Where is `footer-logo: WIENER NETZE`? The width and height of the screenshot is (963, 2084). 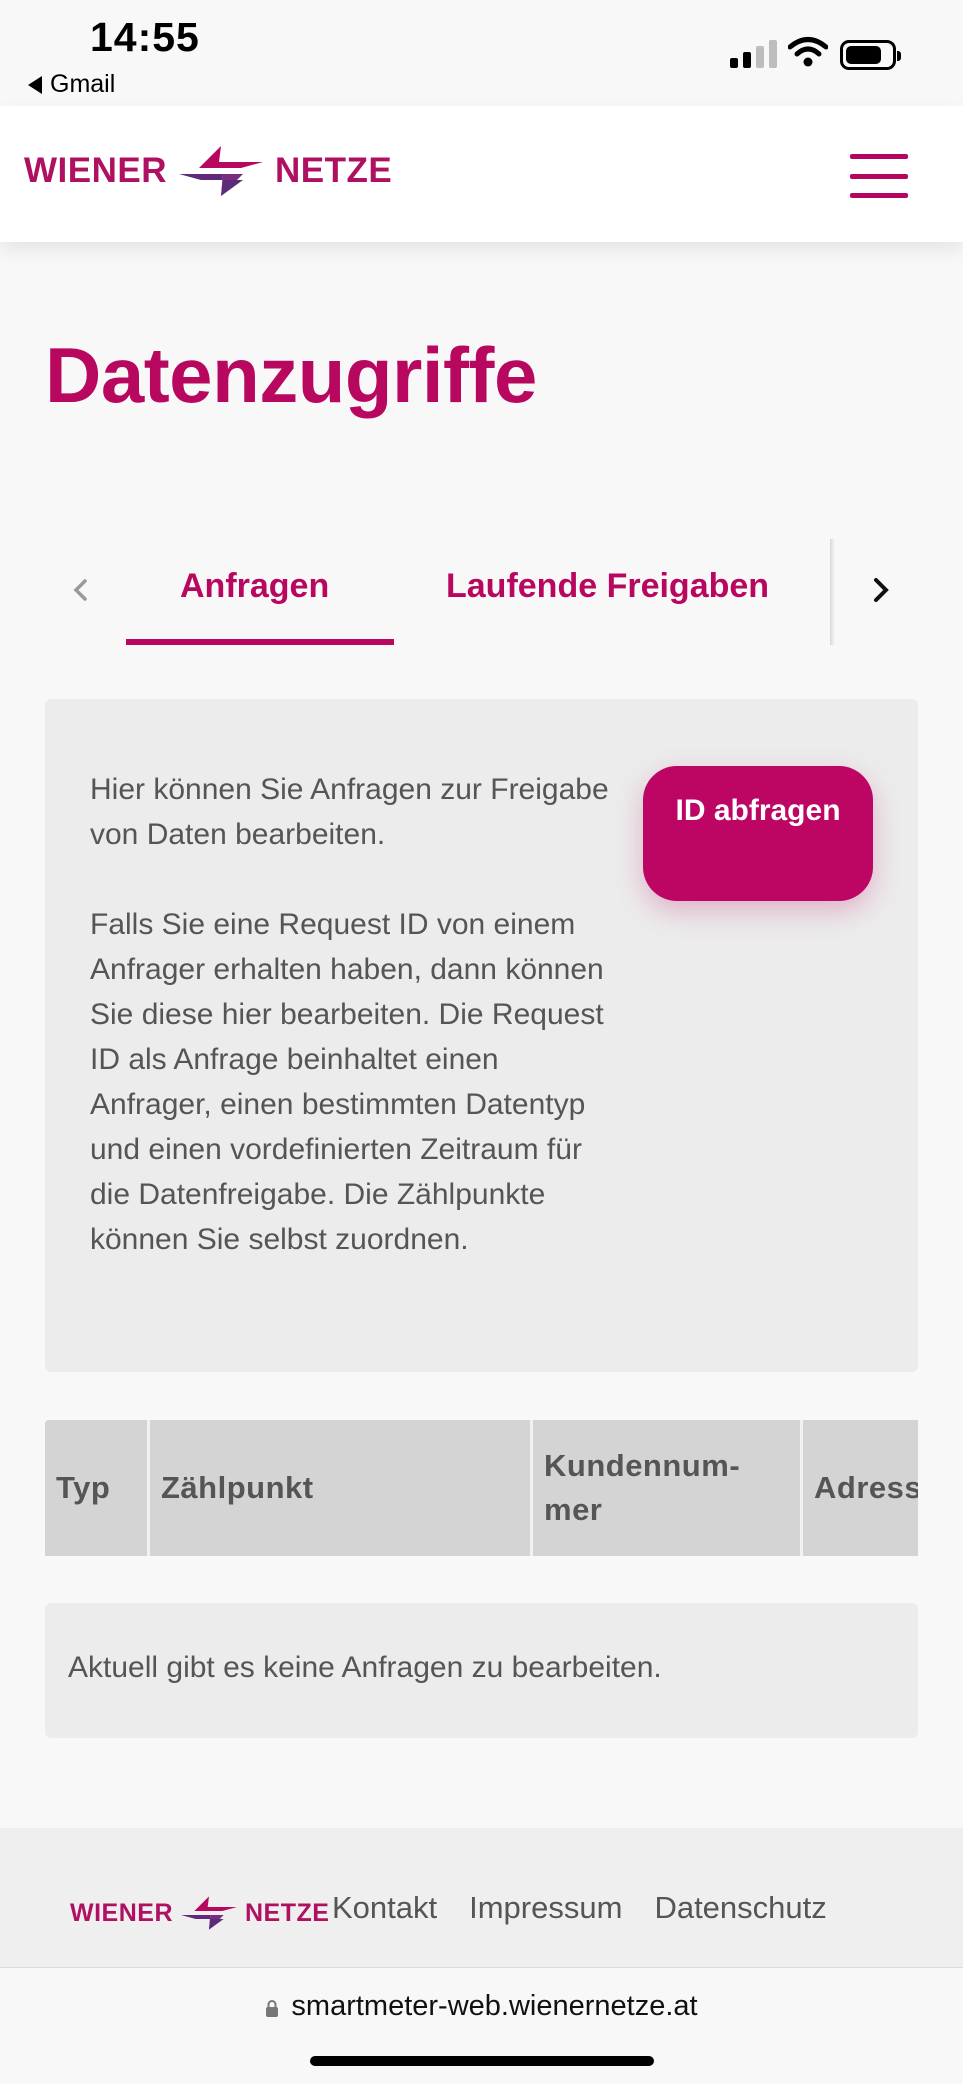
footer-logo: WIENER NETZE is located at coordinates (199, 1913).